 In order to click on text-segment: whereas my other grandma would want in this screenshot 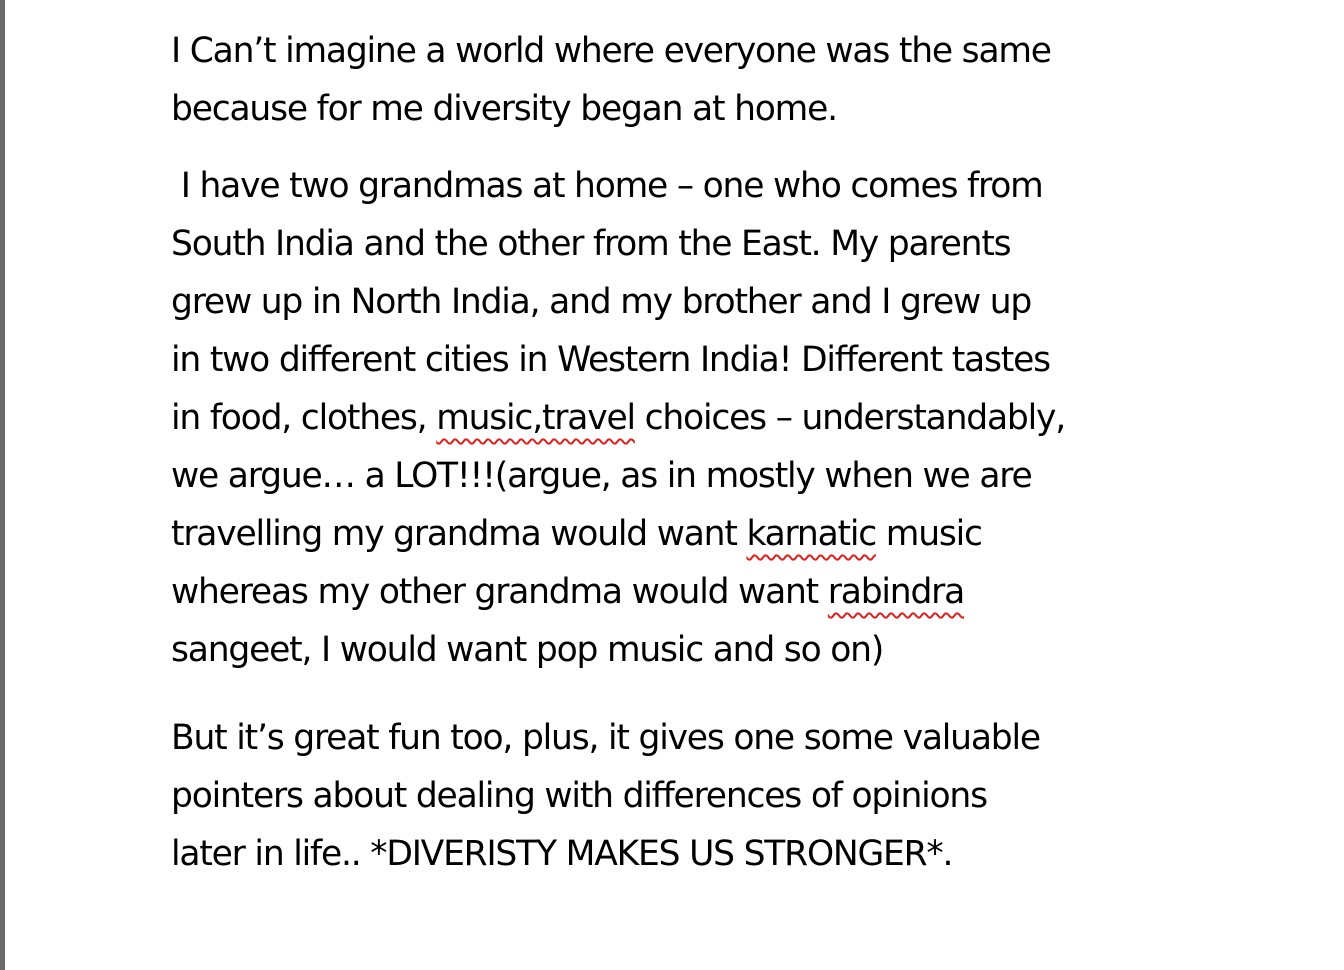, I will do `click(499, 592)`.